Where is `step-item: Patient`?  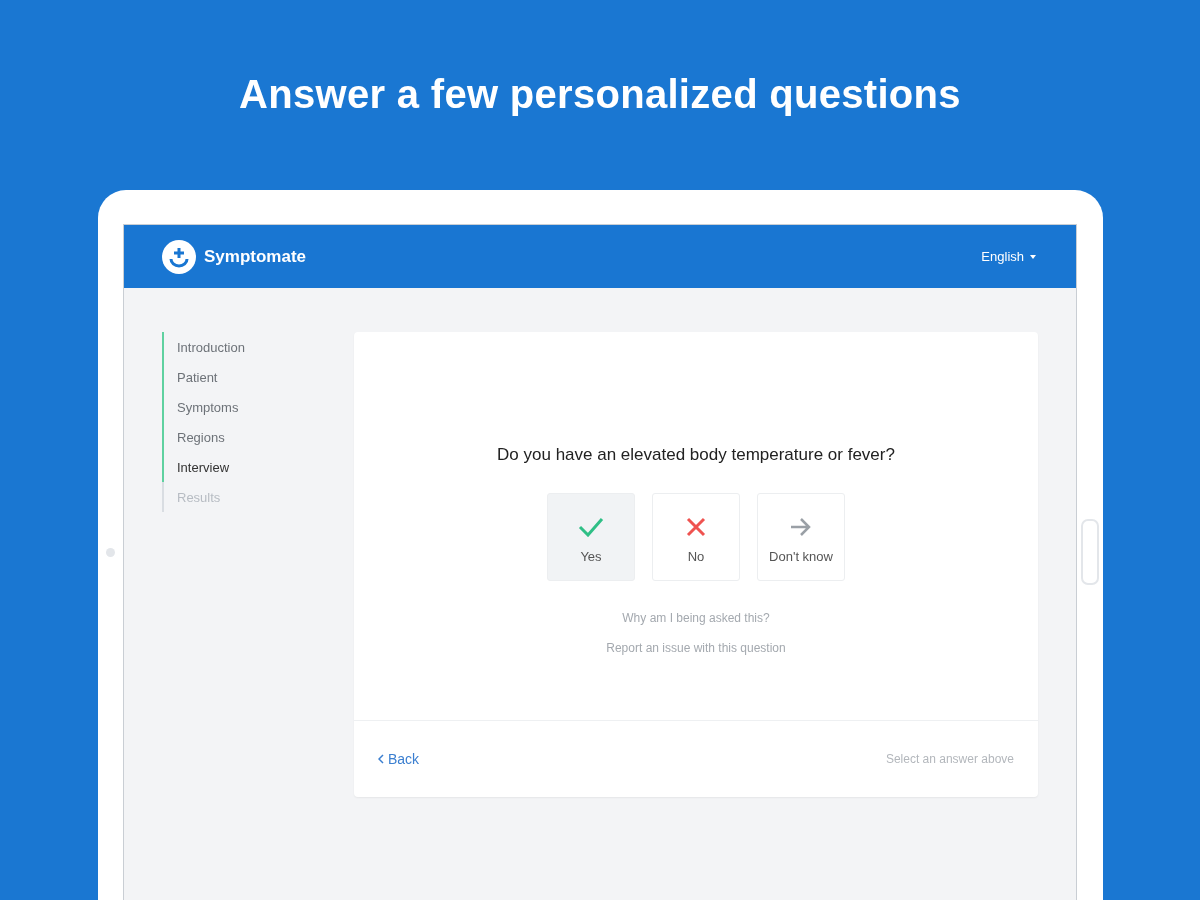 step-item: Patient is located at coordinates (232, 377).